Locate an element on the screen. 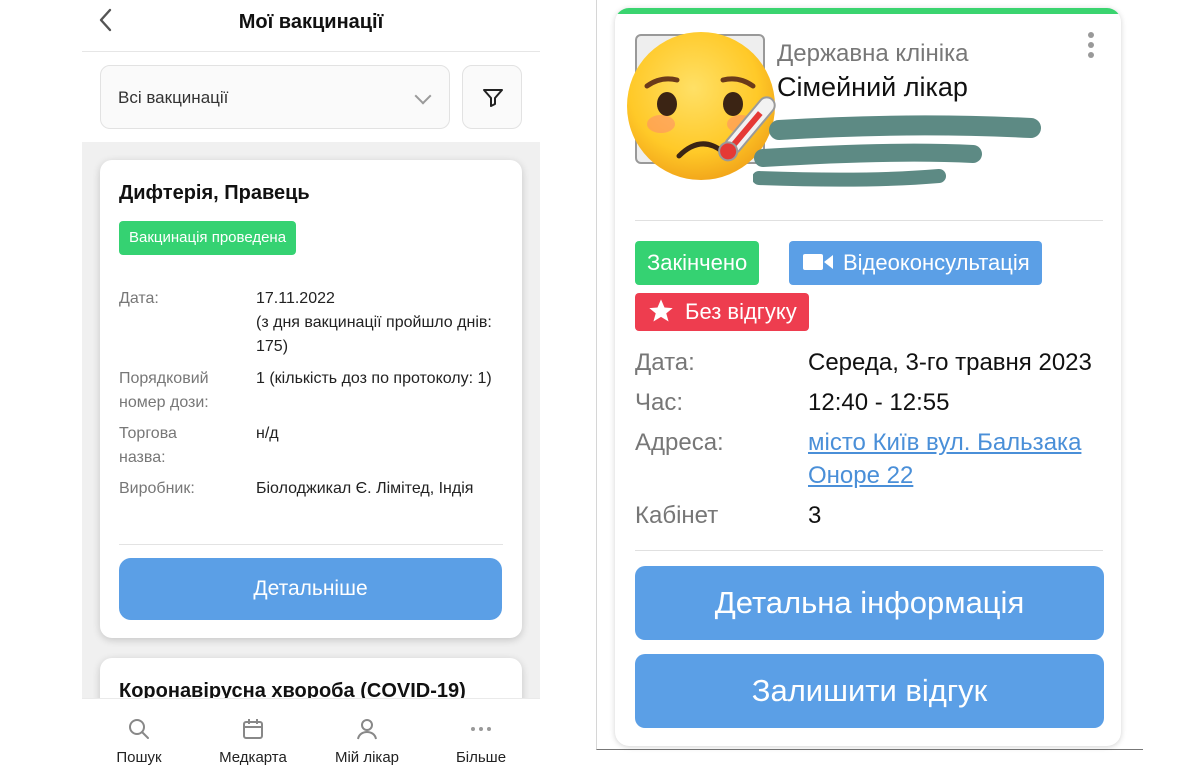 This screenshot has height=781, width=1200. calendar-icon is located at coordinates (253, 729).